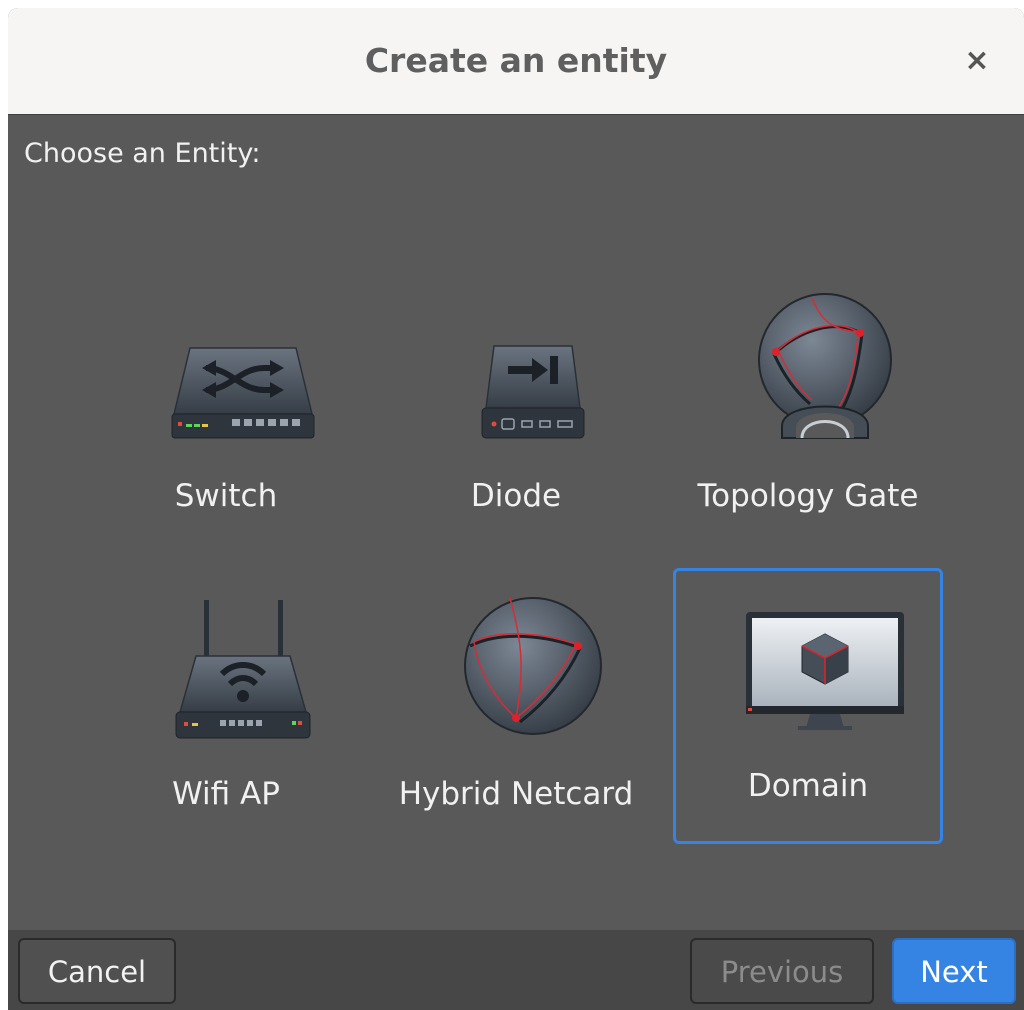 The width and height of the screenshot is (1024, 1010). I want to click on diode-icon, so click(533, 392).